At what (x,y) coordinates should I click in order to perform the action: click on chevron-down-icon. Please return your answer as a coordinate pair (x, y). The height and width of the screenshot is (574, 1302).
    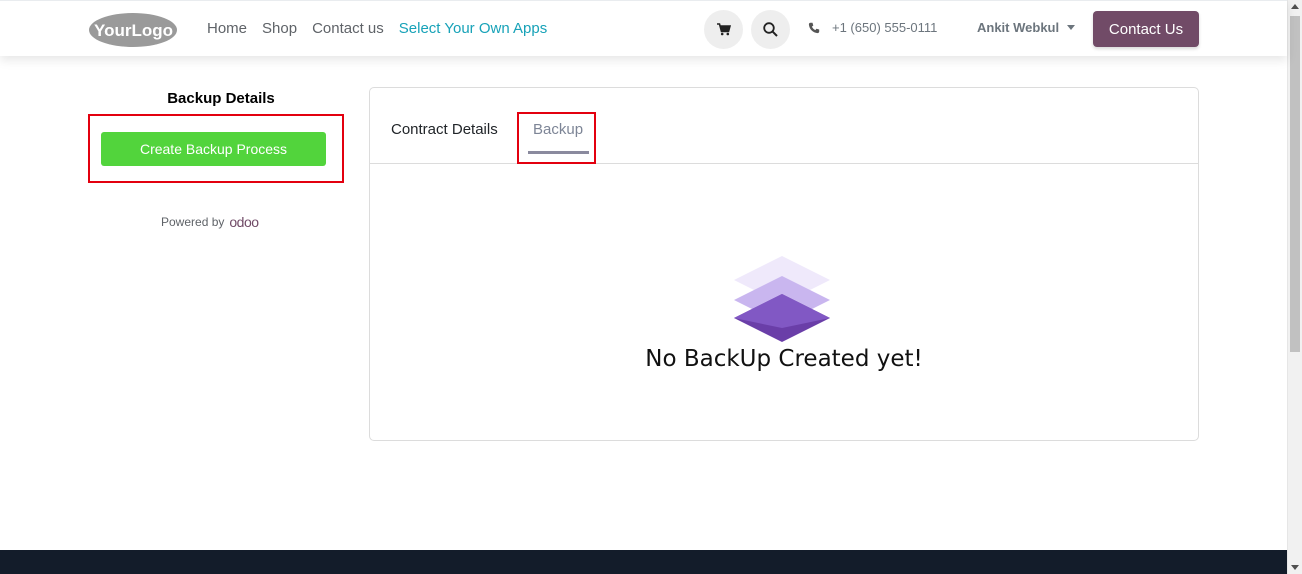
    Looking at the image, I should click on (1071, 27).